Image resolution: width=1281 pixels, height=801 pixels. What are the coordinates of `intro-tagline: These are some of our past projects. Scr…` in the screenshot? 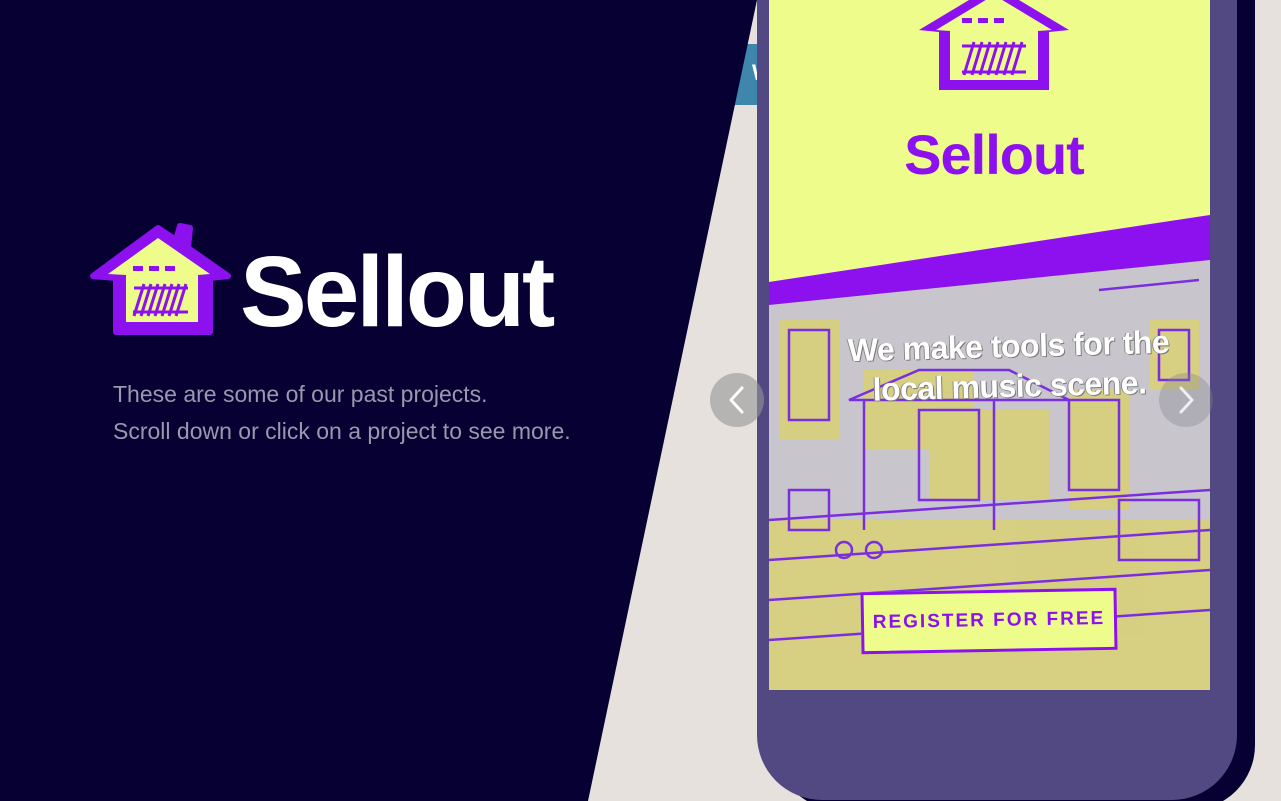 It's located at (373, 413).